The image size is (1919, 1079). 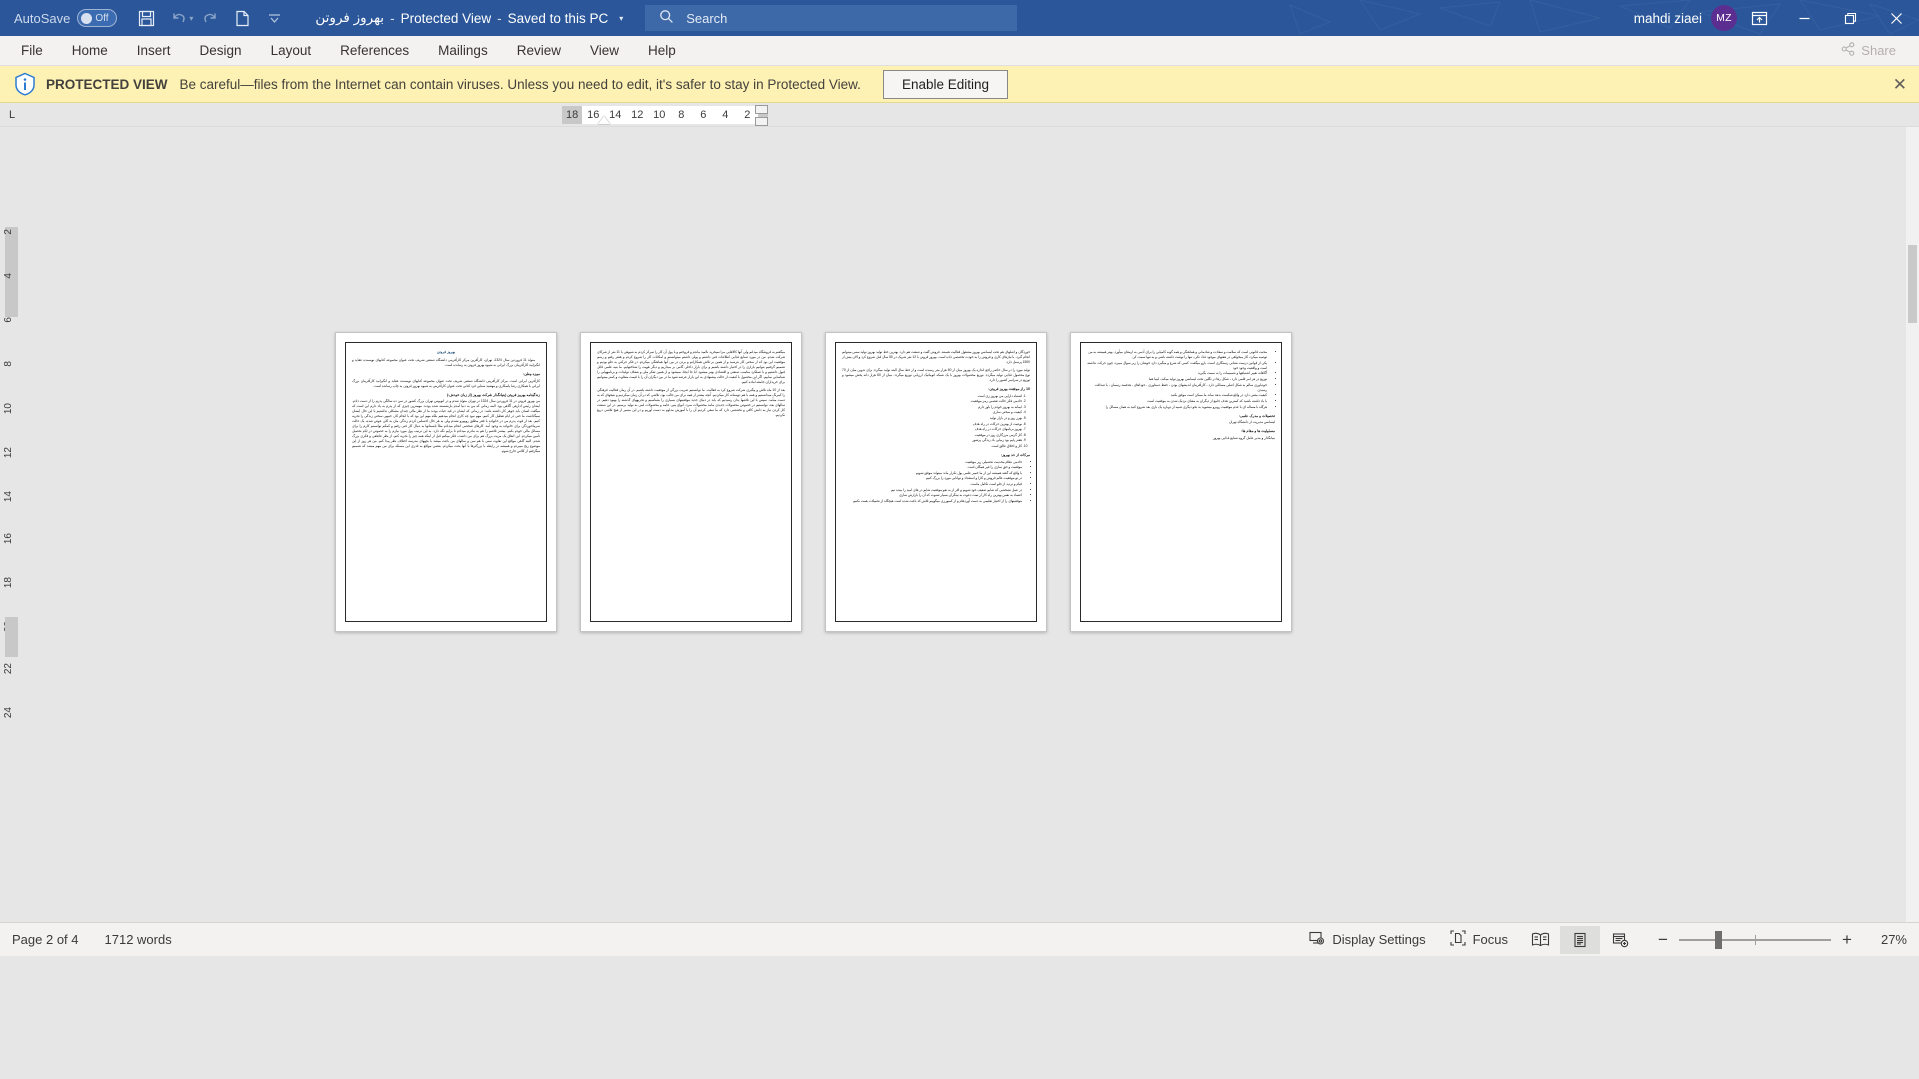 What do you see at coordinates (210, 18) in the screenshot?
I see `redo-icon` at bounding box center [210, 18].